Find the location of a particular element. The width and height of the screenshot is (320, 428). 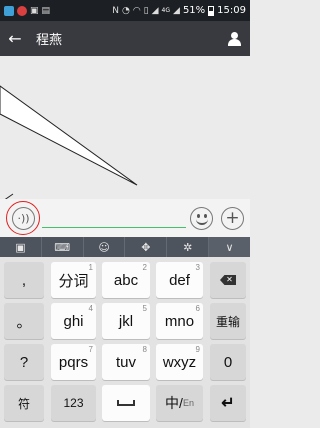

key-enter: ↵ is located at coordinates (228, 403).